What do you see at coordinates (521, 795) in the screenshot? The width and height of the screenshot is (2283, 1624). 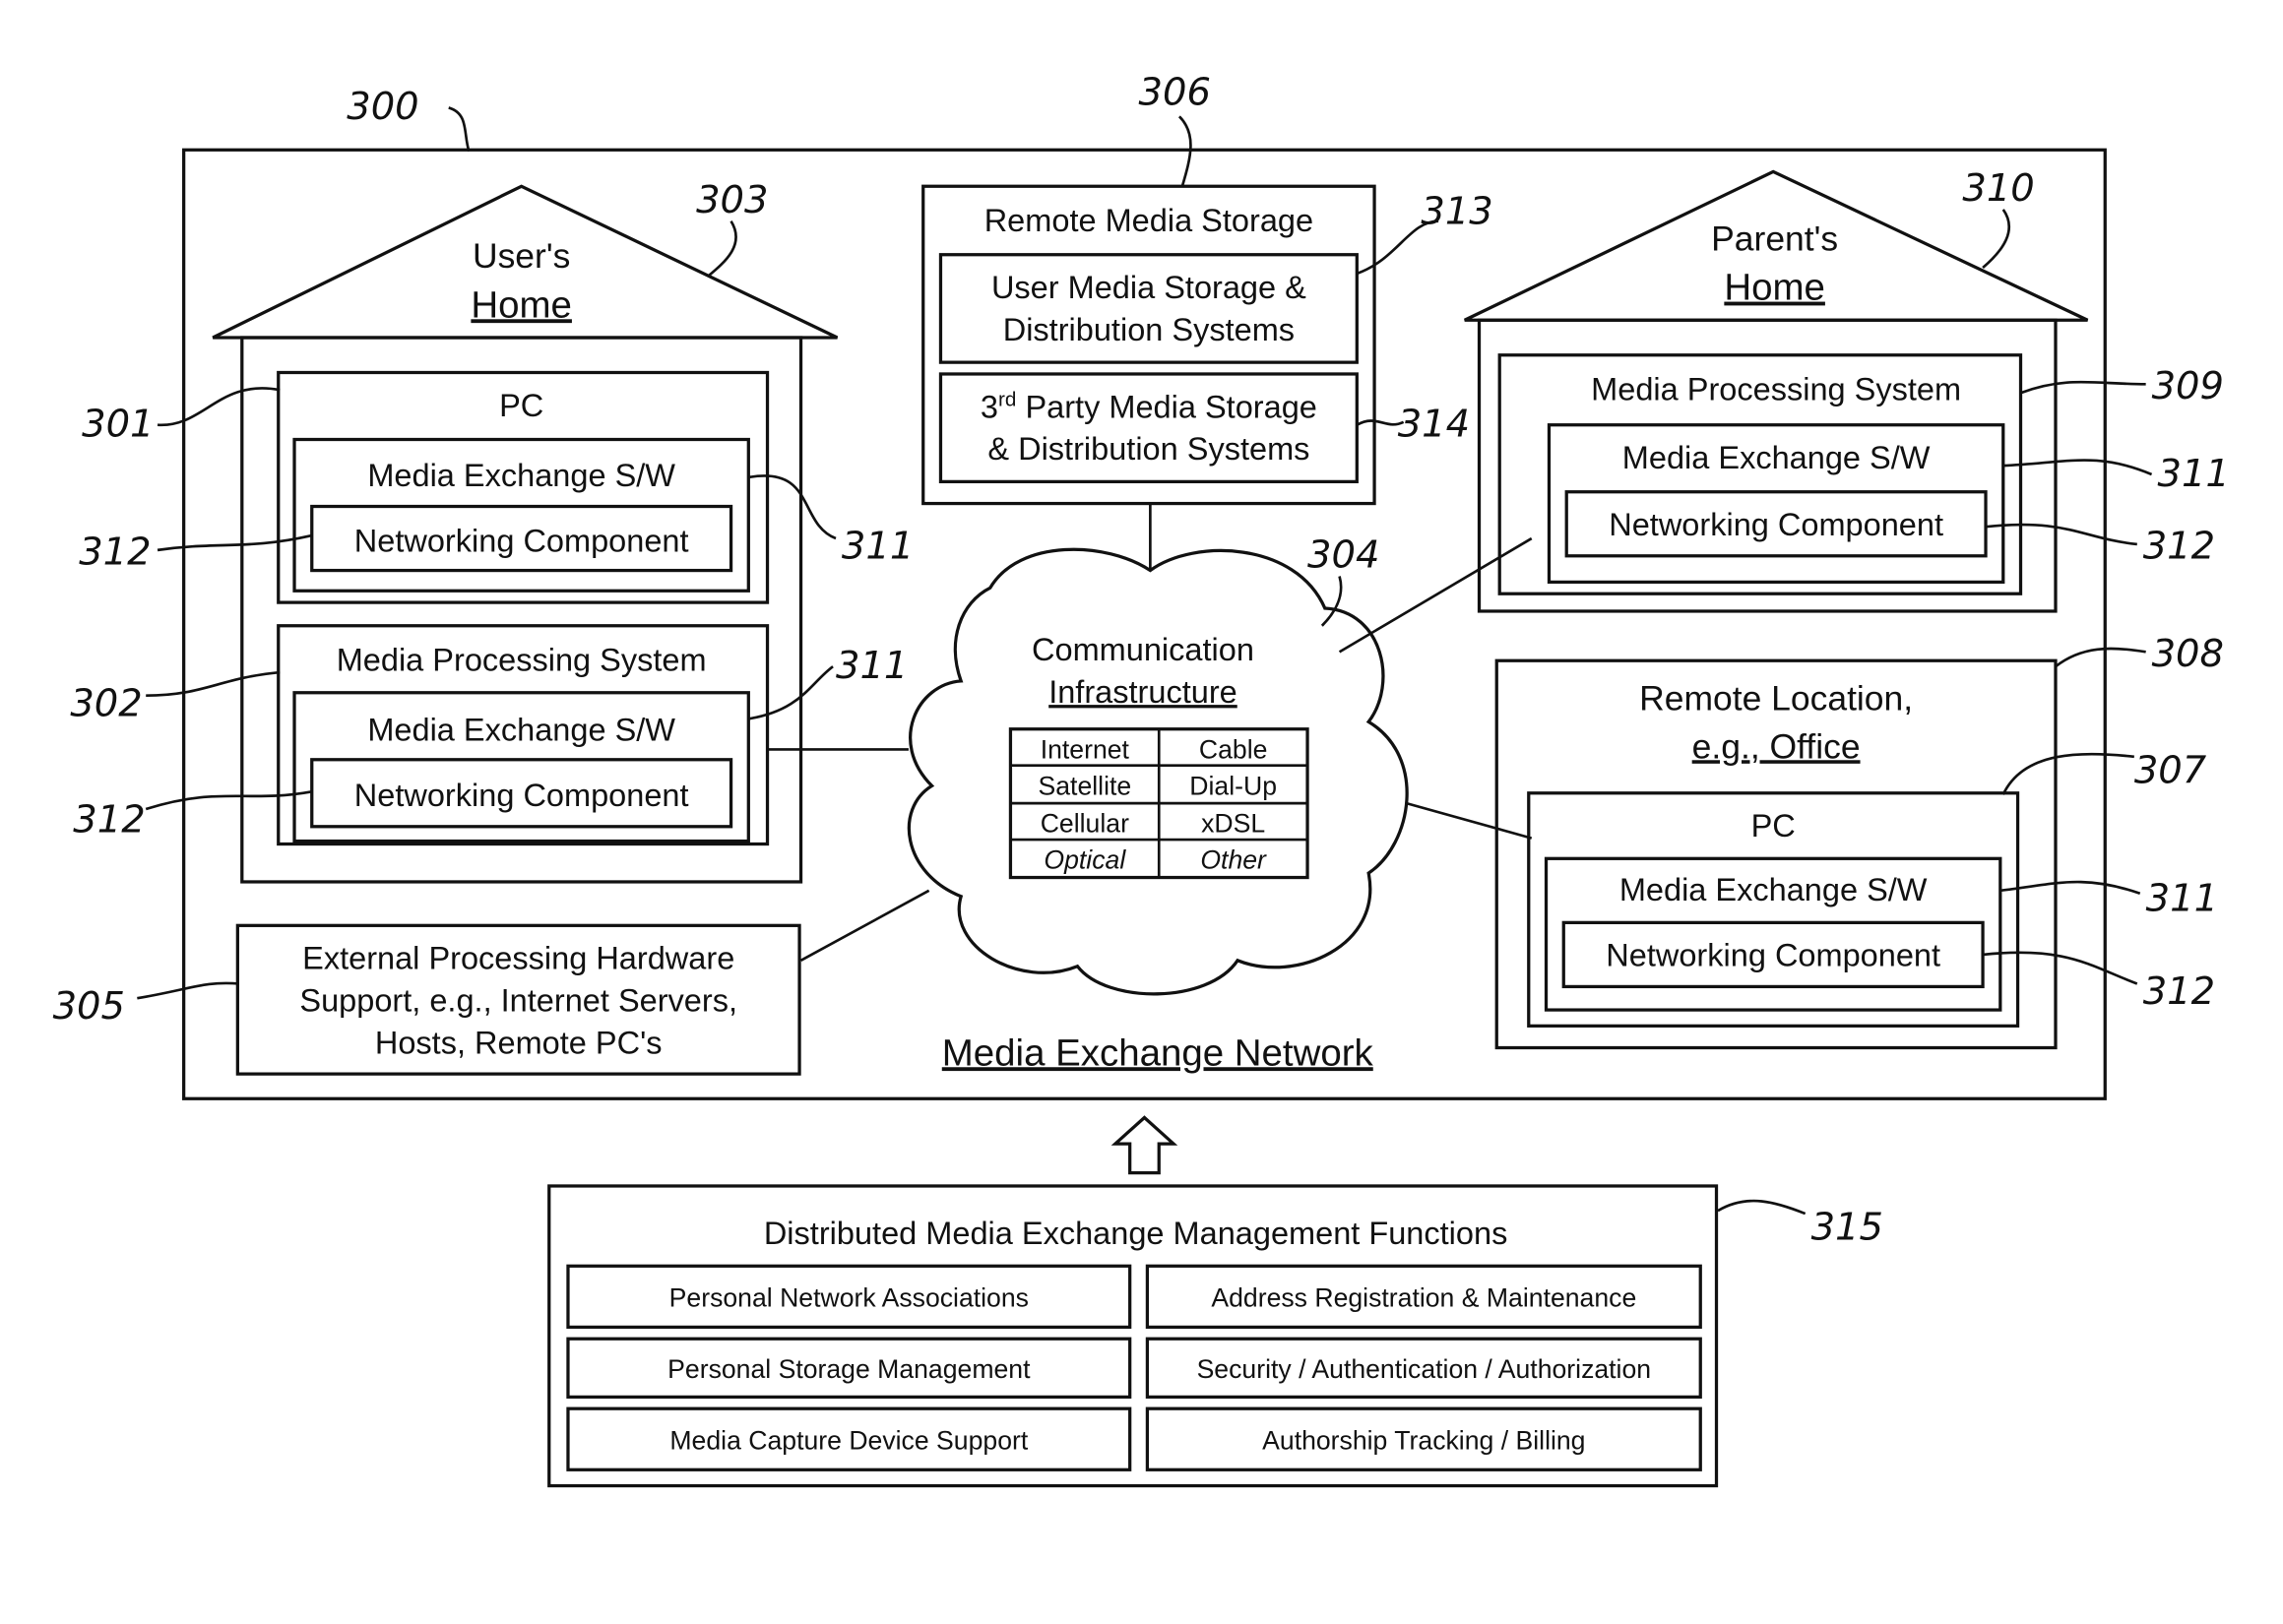 I see `users-mps-net: Networking Component` at bounding box center [521, 795].